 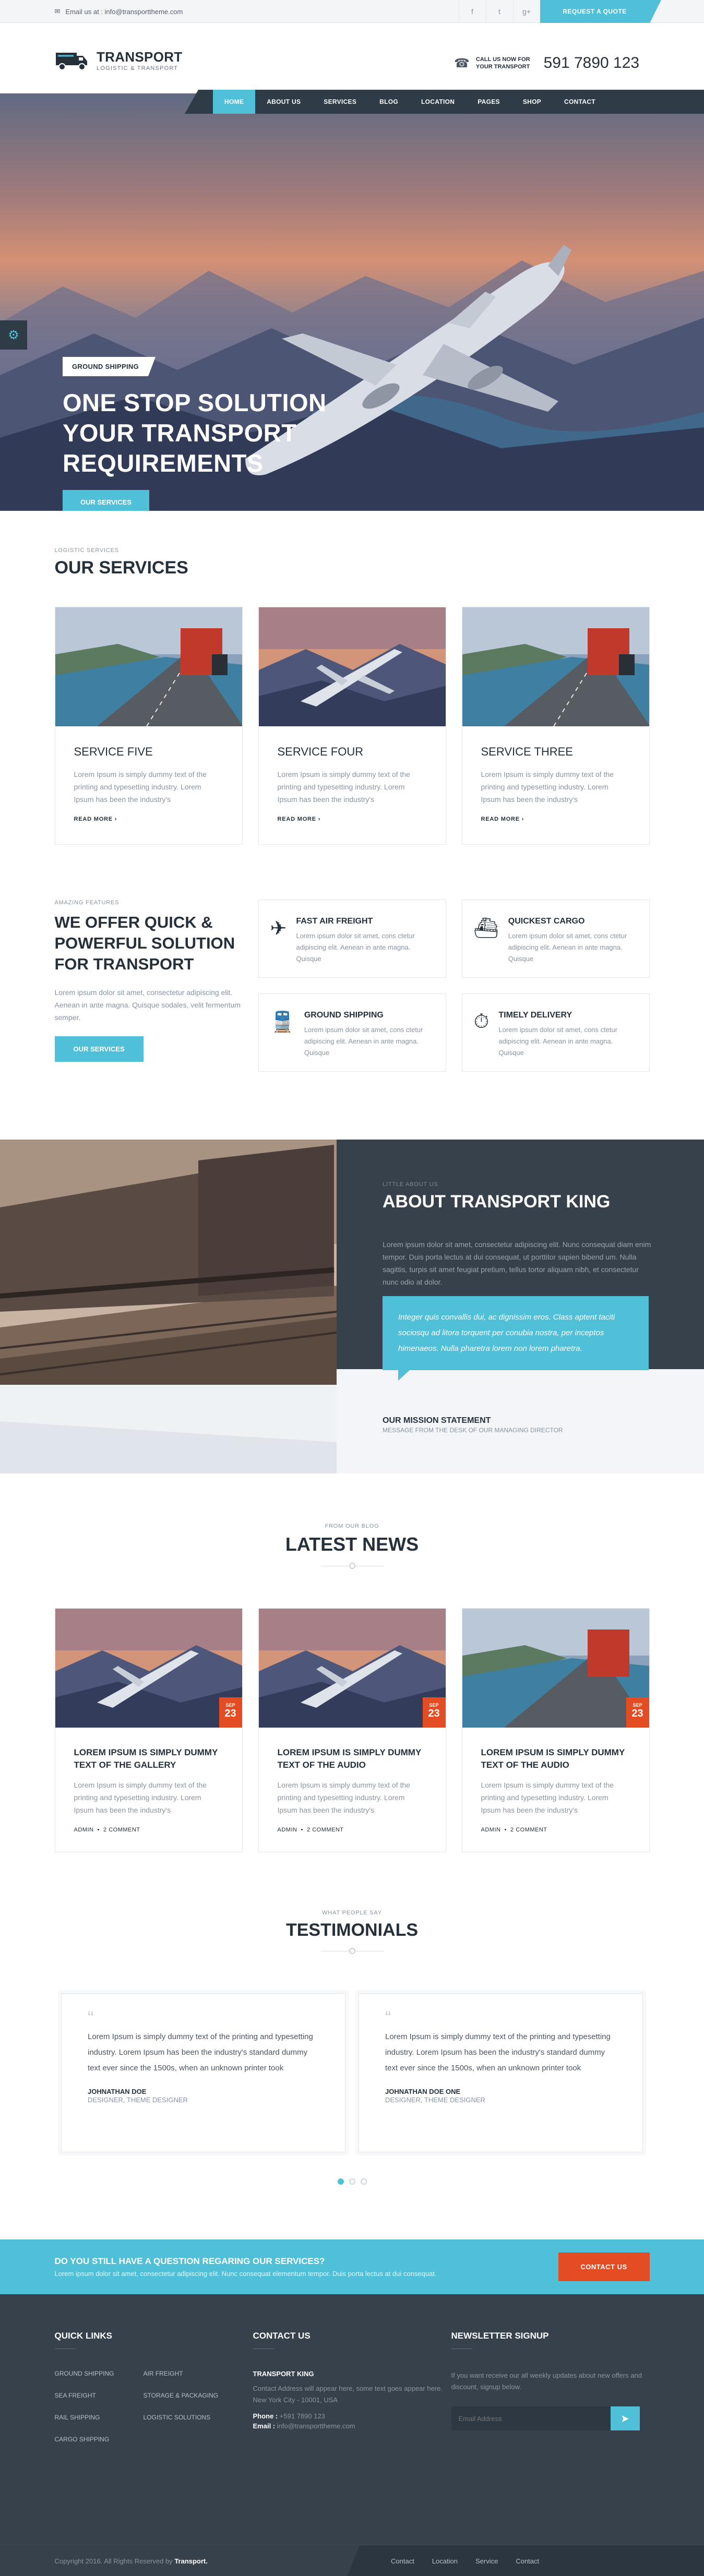 What do you see at coordinates (114, 751) in the screenshot?
I see `service-title: SERVICE FIVE` at bounding box center [114, 751].